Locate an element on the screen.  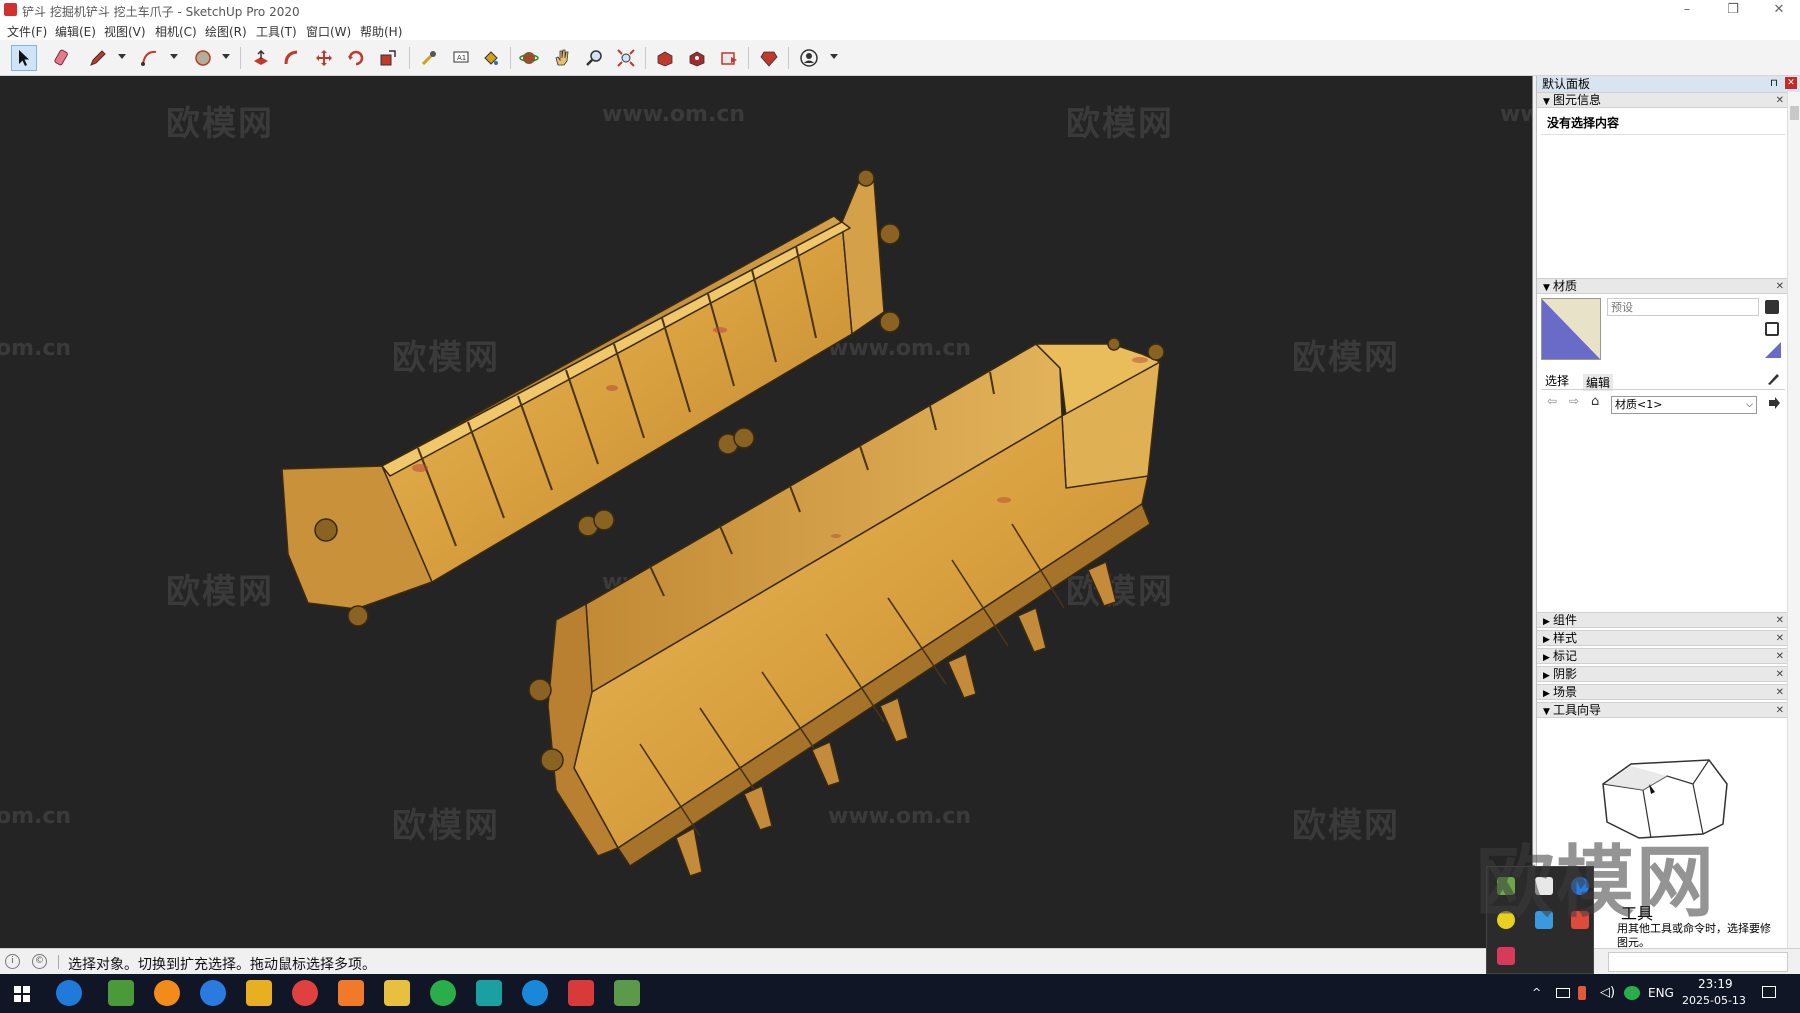
clock-time: 23:19 is located at coordinates (1715, 984).